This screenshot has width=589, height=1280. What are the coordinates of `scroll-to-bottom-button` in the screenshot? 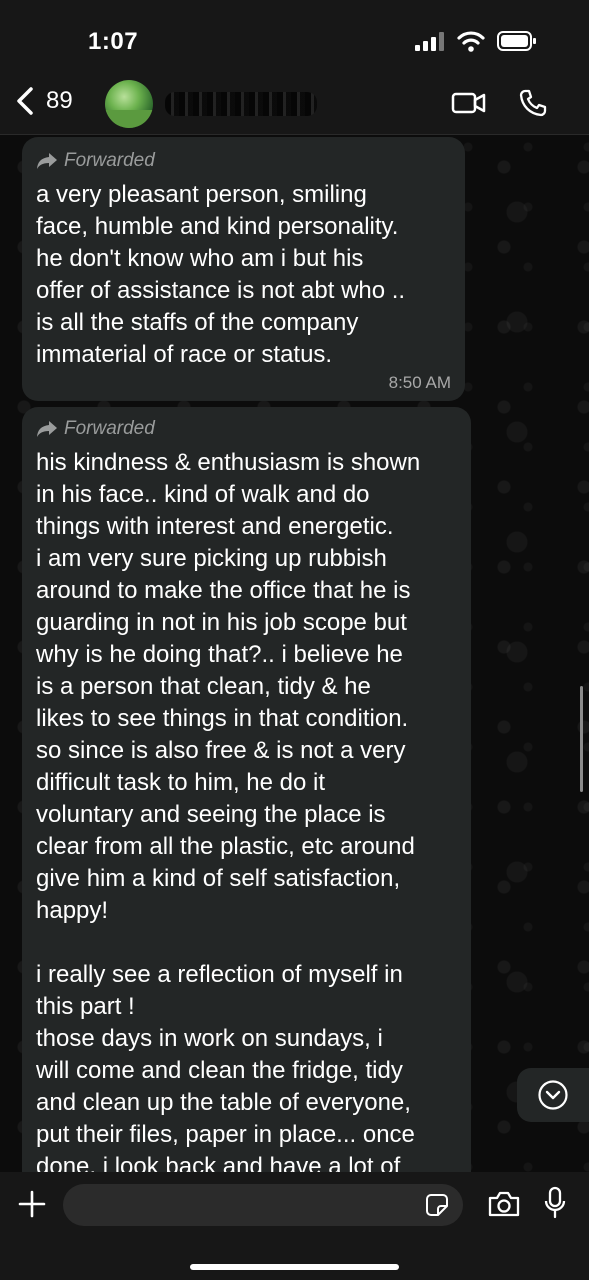 It's located at (553, 1095).